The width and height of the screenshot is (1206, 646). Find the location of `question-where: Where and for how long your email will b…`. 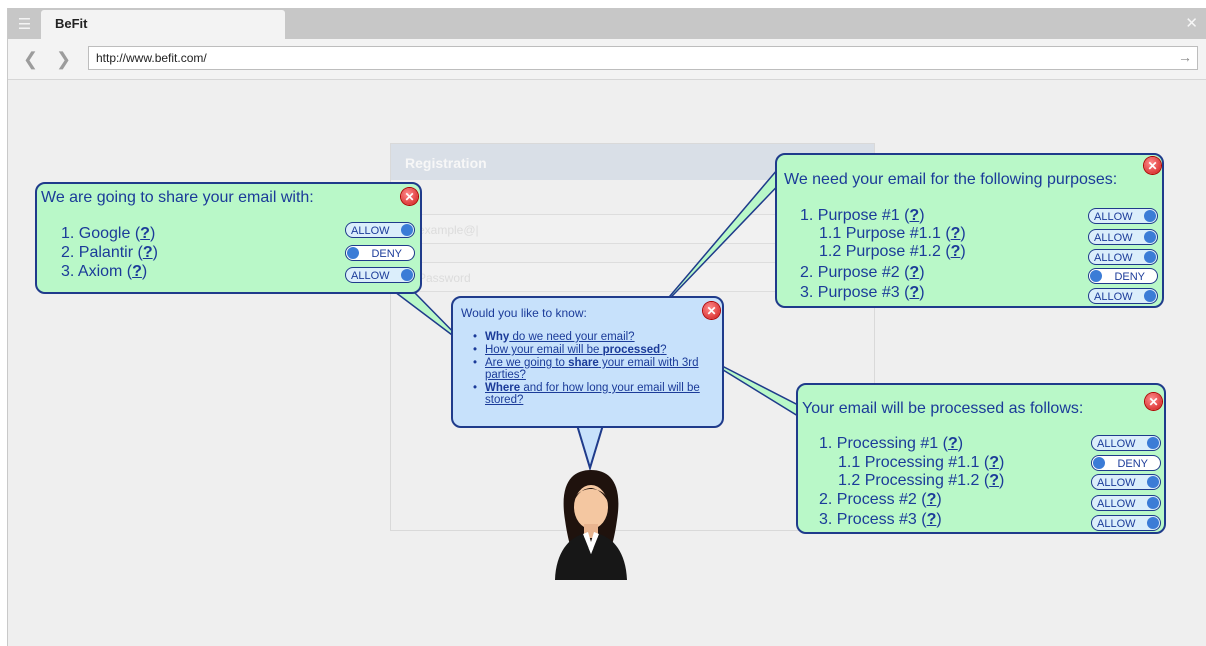

question-where: Where and for how long your email will b… is located at coordinates (593, 394).